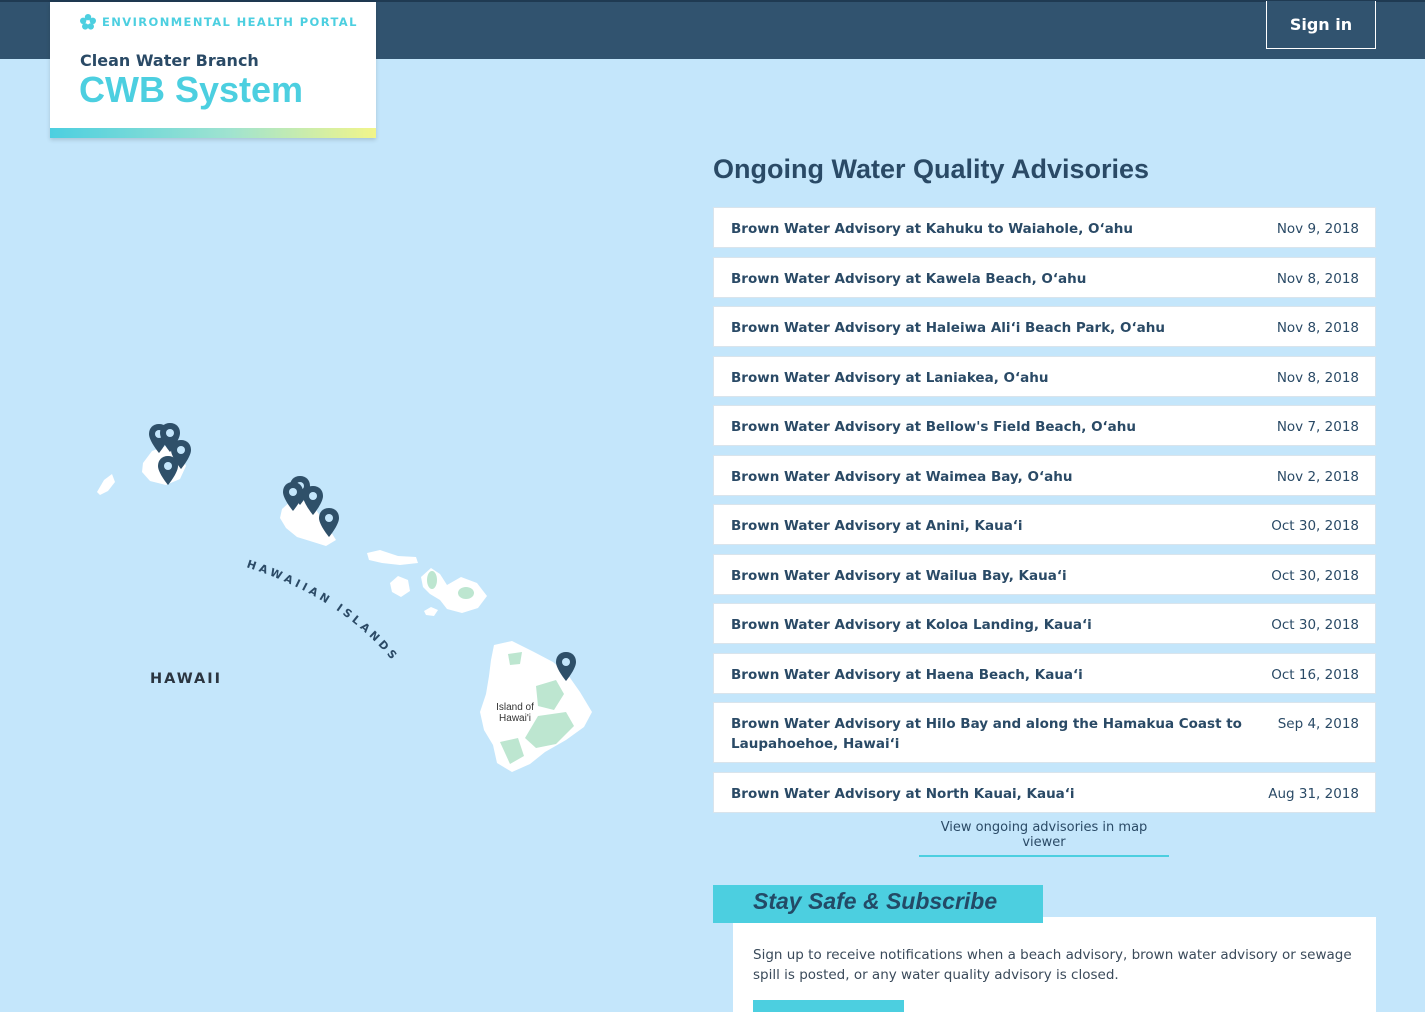 The height and width of the screenshot is (1012, 1425). I want to click on advisories-heading: Ongoing Water Quality Advisories, so click(931, 169).